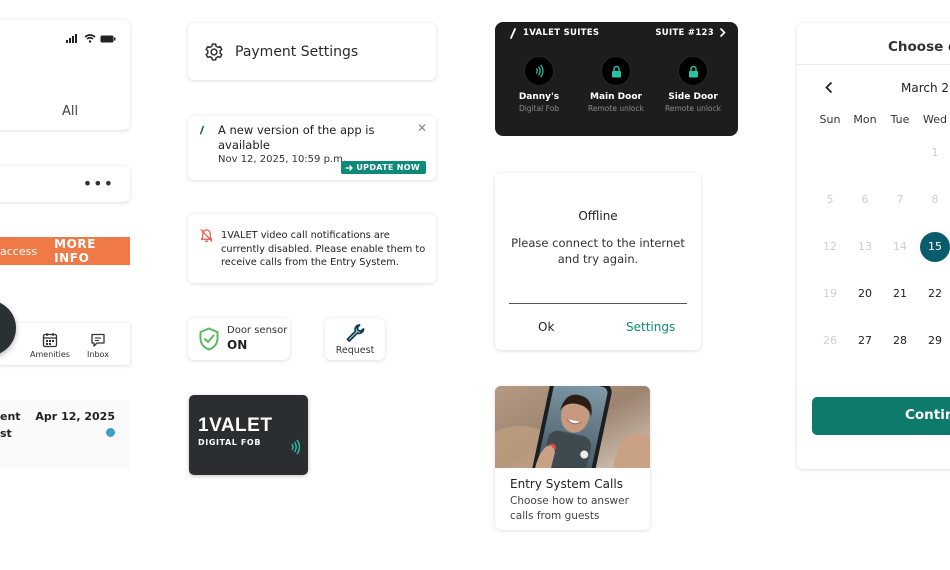 Image resolution: width=950 pixels, height=570 pixels. What do you see at coordinates (830, 293) in the screenshot?
I see `calendar-day: 19` at bounding box center [830, 293].